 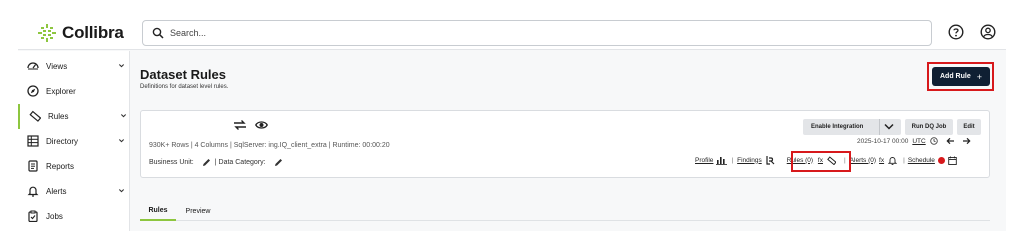 I want to click on business-unit-row: Business Unit: | Data Category:, so click(x=216, y=162).